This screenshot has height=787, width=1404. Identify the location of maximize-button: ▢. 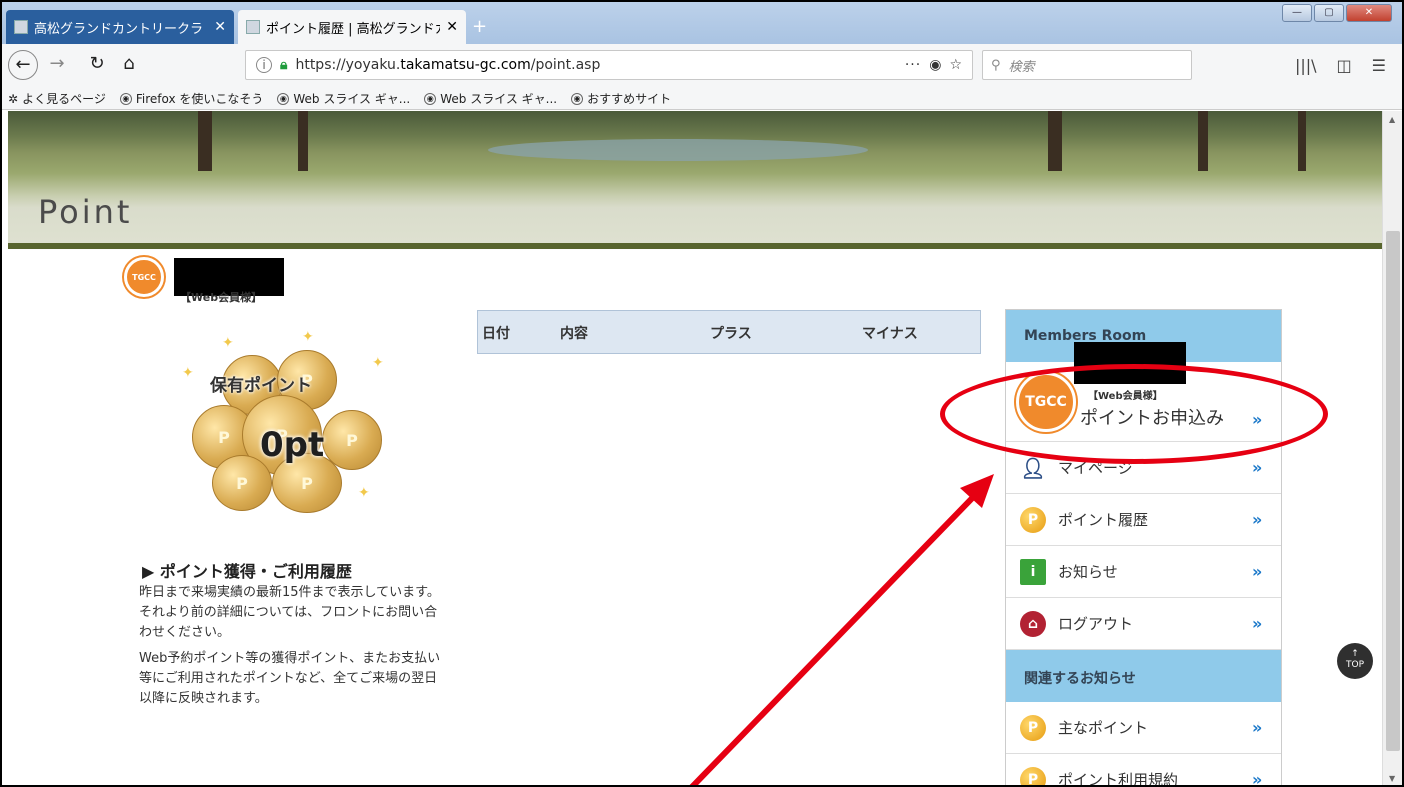
(1329, 13).